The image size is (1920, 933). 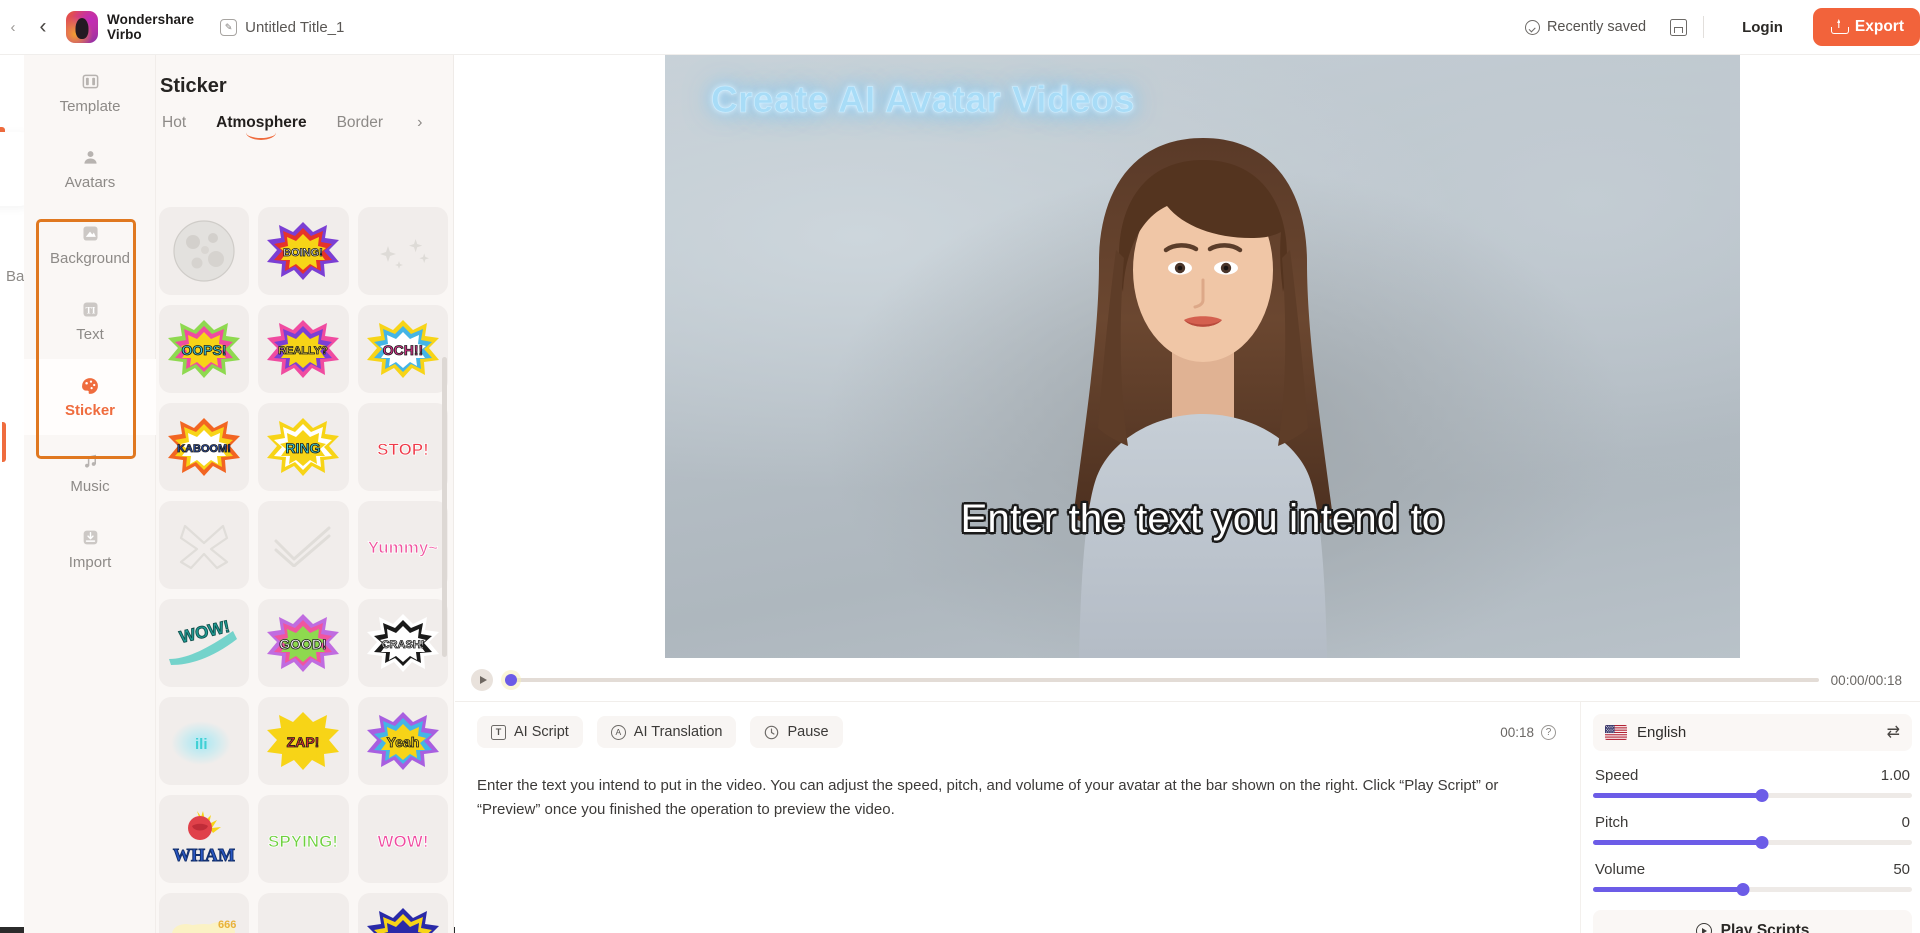 I want to click on ai-script-label: AI Script, so click(x=541, y=732).